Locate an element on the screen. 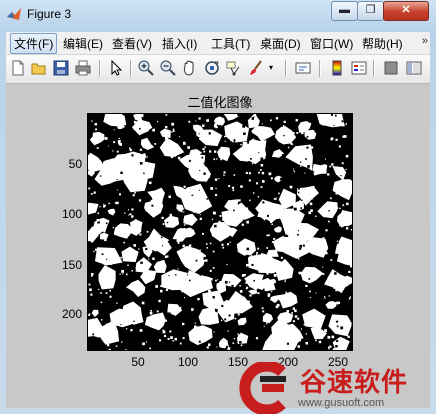  rotate-3d-icon is located at coordinates (212, 68).